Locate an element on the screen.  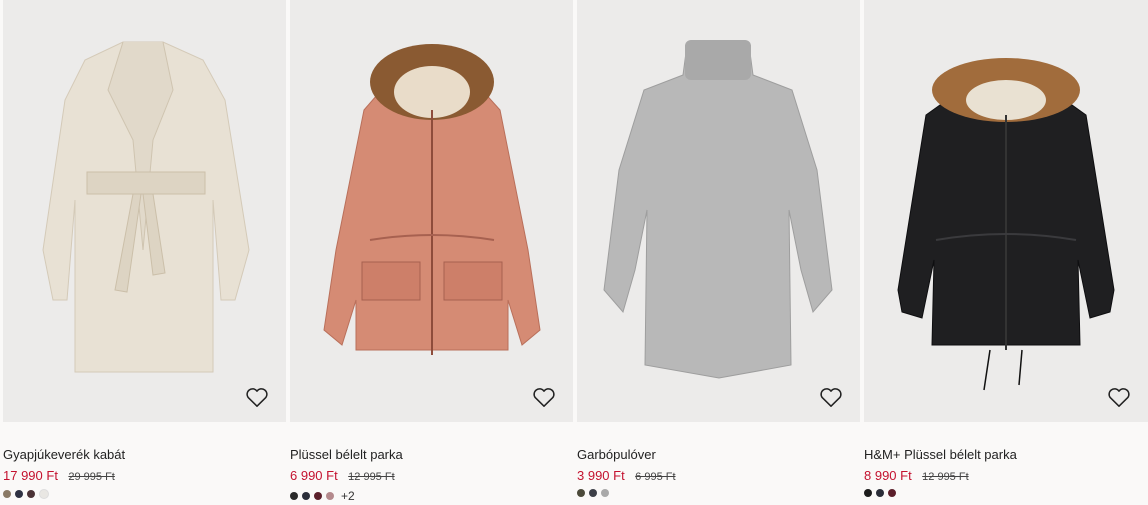
product-title: Plüssel bélelt parka is located at coordinates (346, 454).